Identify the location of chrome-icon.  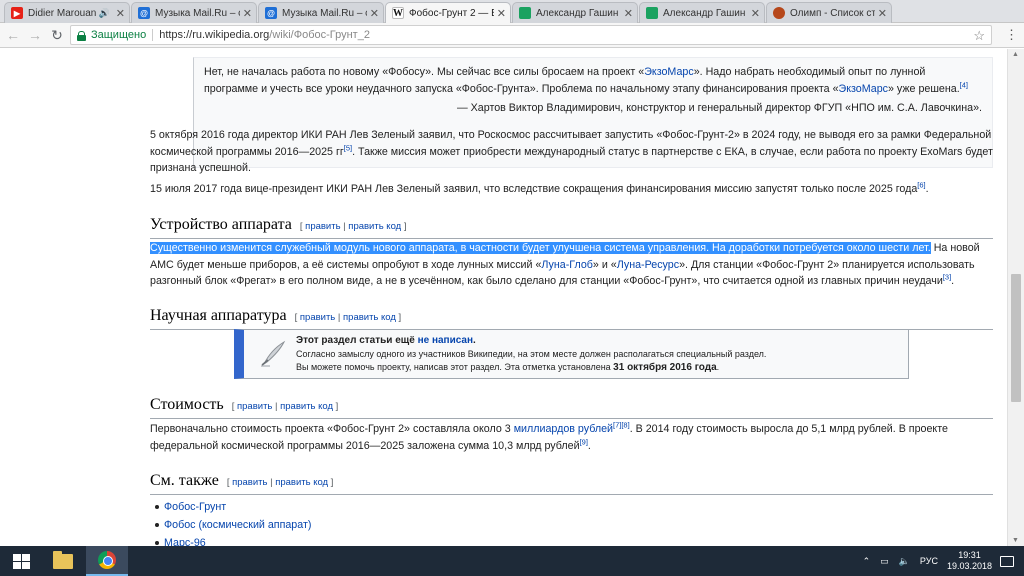
(107, 560).